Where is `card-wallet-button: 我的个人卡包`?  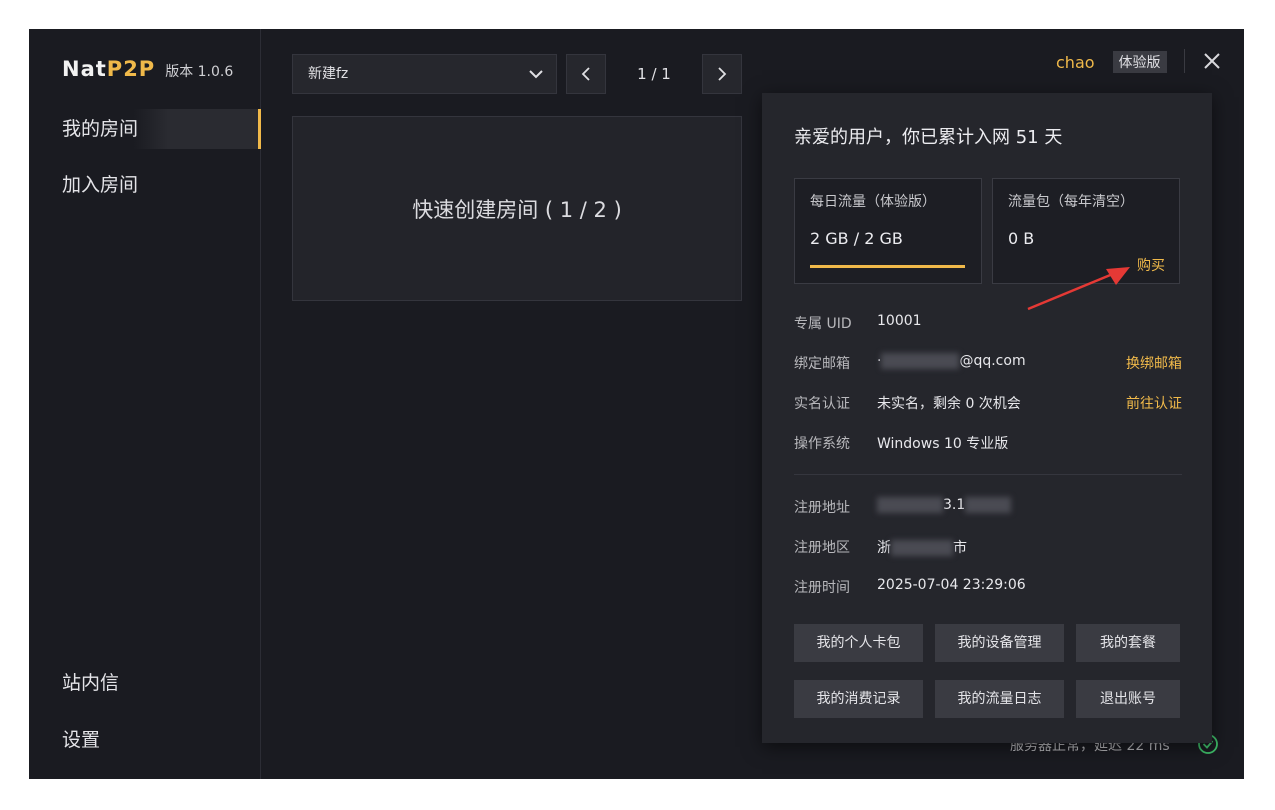 card-wallet-button: 我的个人卡包 is located at coordinates (858, 643).